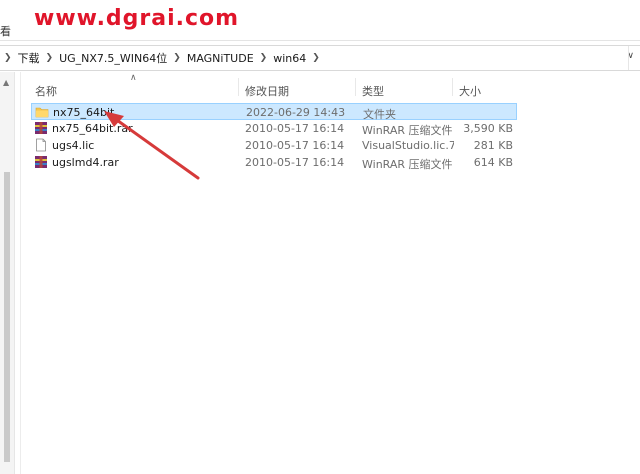 Image resolution: width=640 pixels, height=474 pixels. What do you see at coordinates (296, 112) in the screenshot?
I see `file-date: 2022-06-29 14:43` at bounding box center [296, 112].